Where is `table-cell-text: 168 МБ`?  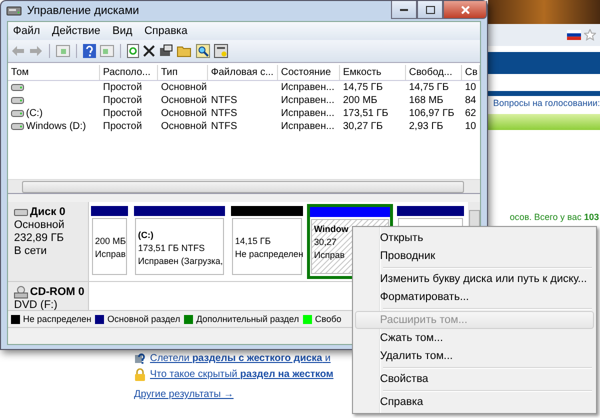 table-cell-text: 168 МБ is located at coordinates (426, 100).